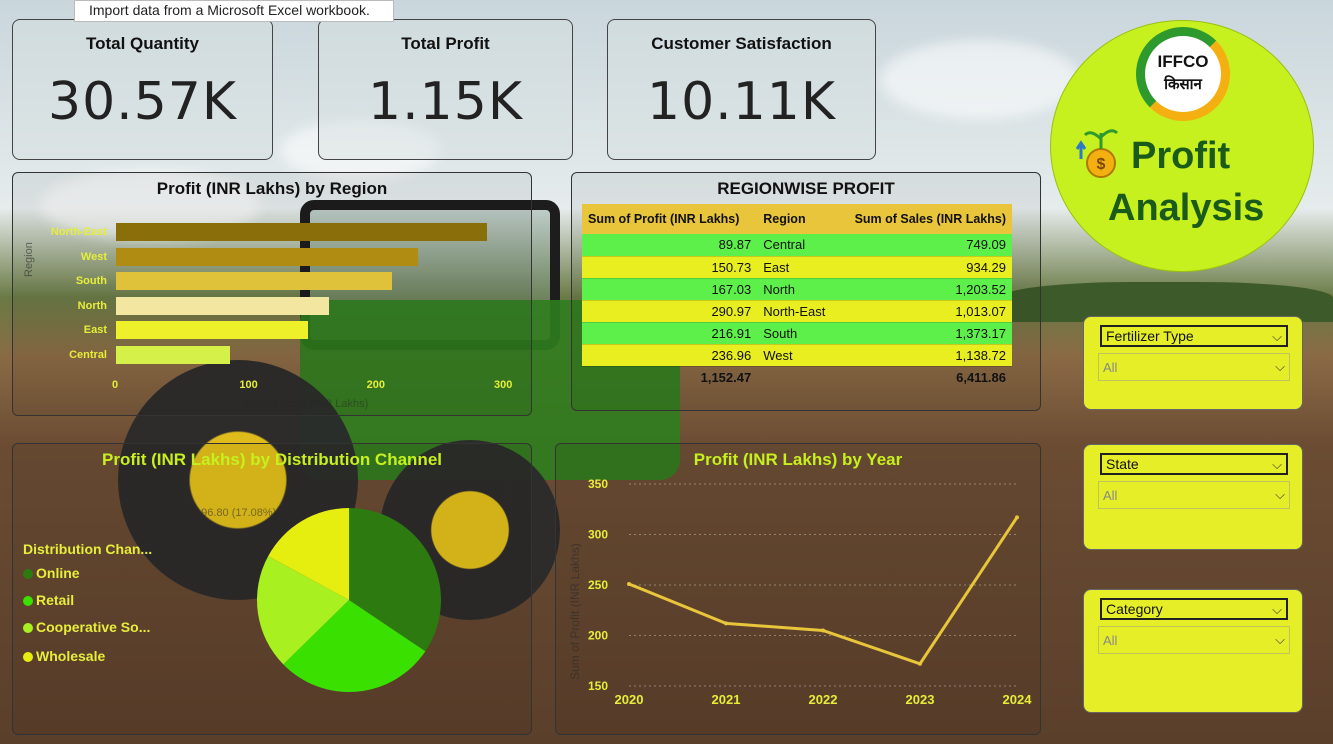 The image size is (1333, 744). Describe the element at coordinates (58, 573) in the screenshot. I see `legend-label: Online` at that location.